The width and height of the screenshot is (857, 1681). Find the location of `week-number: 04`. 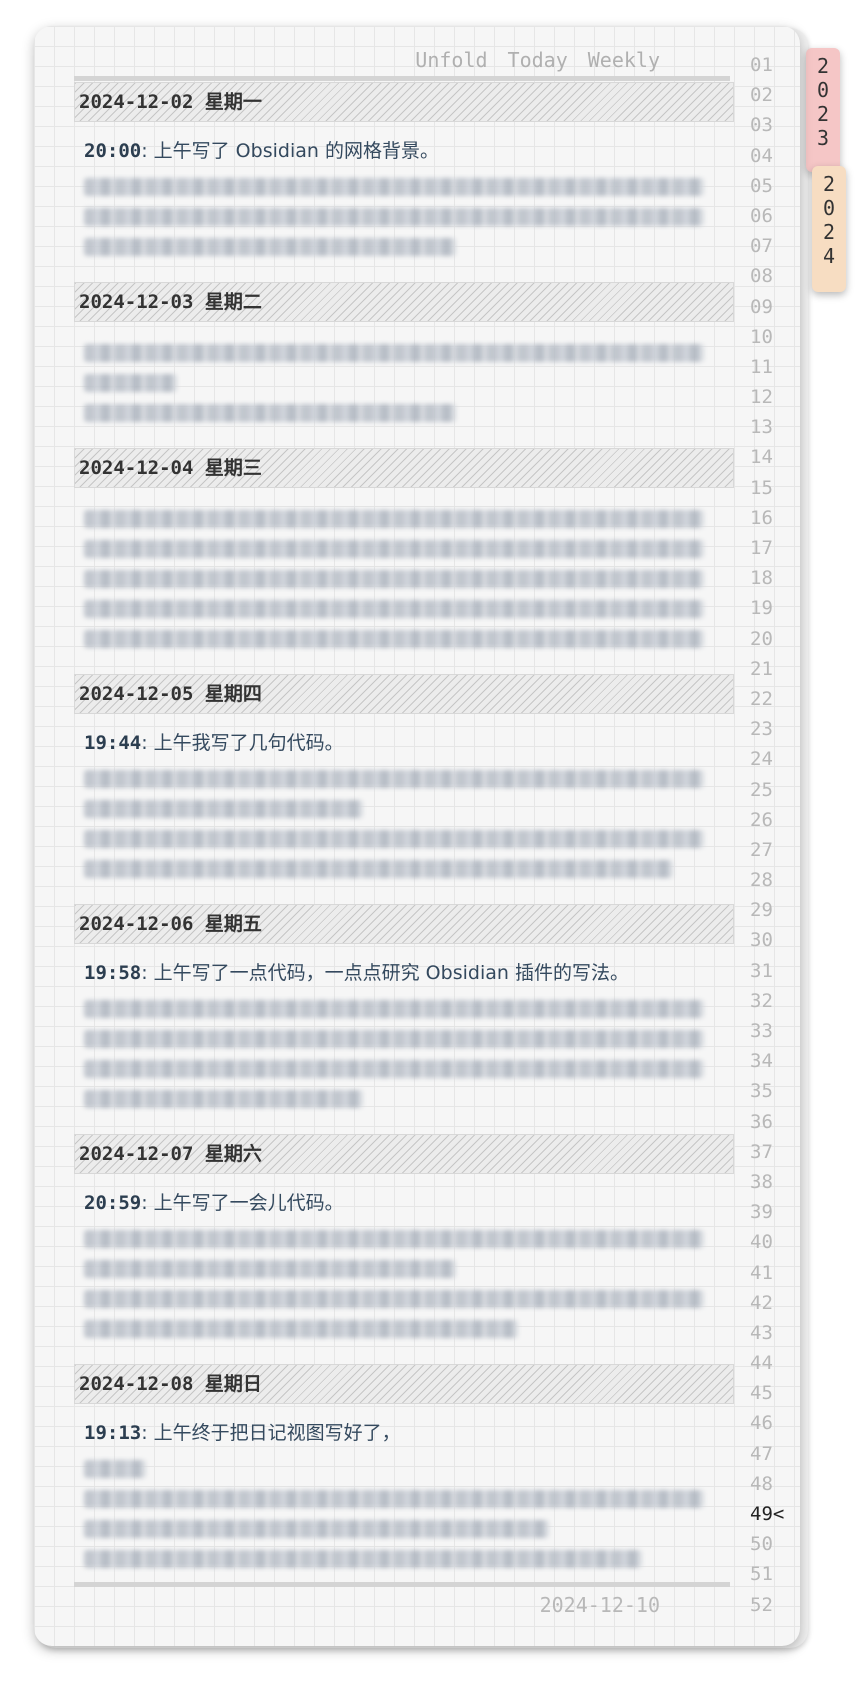

week-number: 04 is located at coordinates (769, 156).